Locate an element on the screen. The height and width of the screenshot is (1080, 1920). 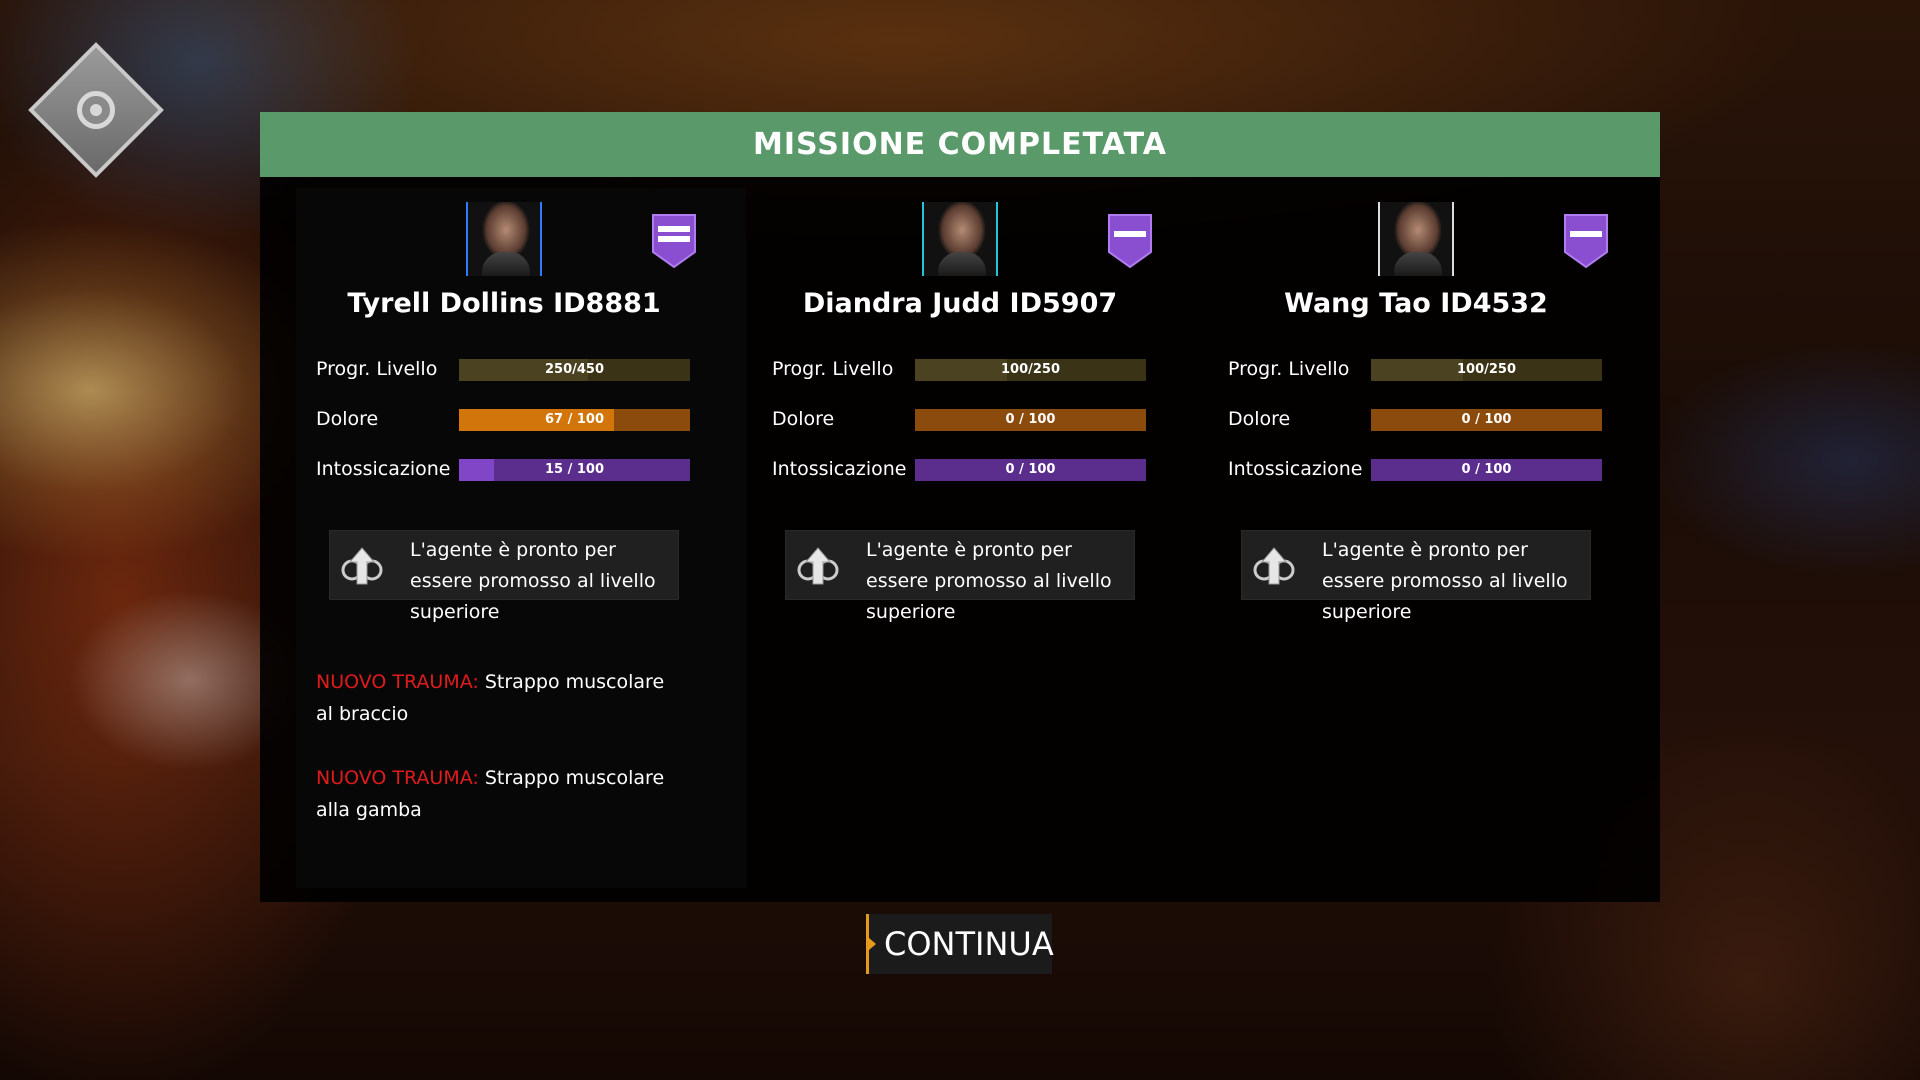
pain-bar: 67 / 100 is located at coordinates (574, 420).